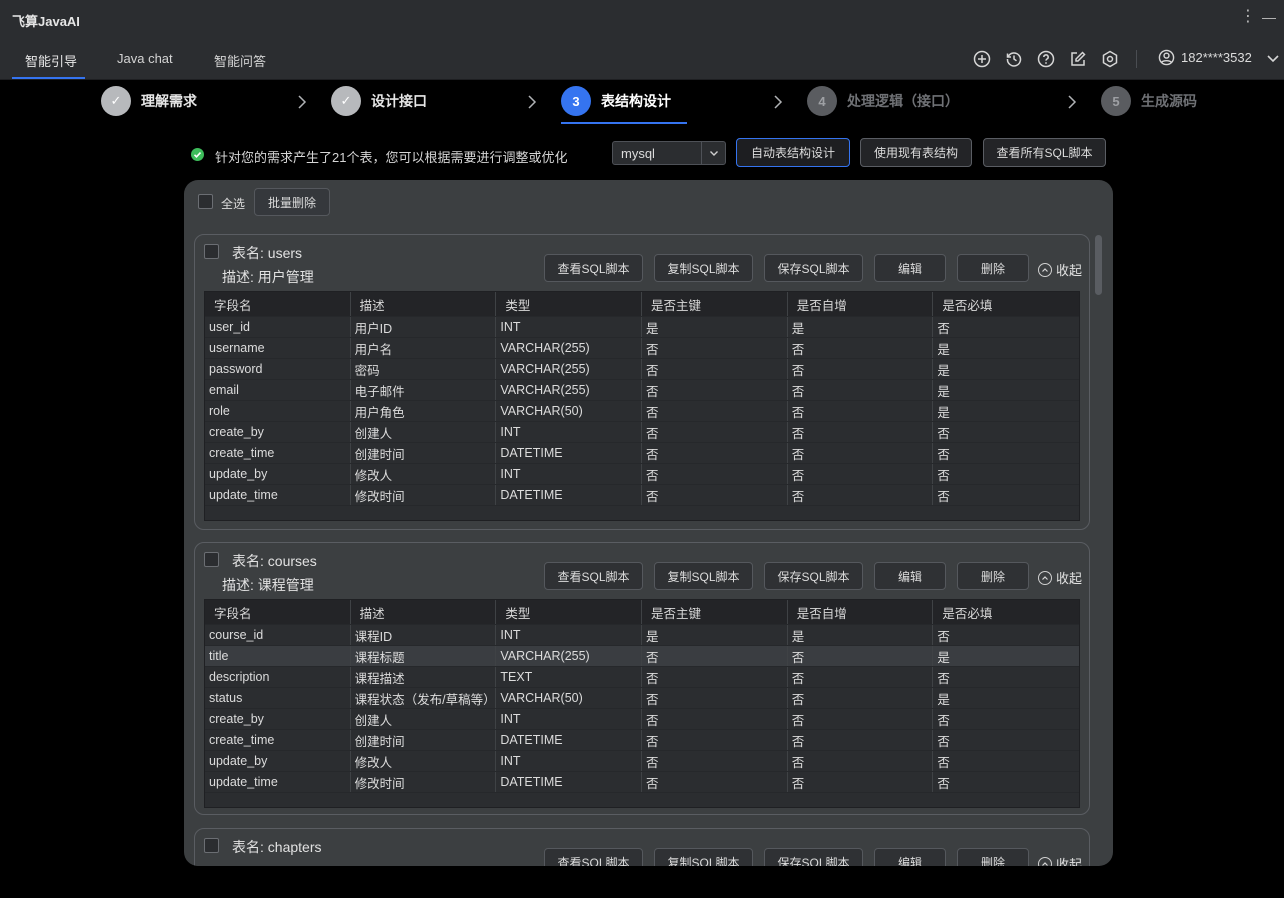  Describe the element at coordinates (278, 761) in the screenshot. I see `table-cell: update_by` at that location.